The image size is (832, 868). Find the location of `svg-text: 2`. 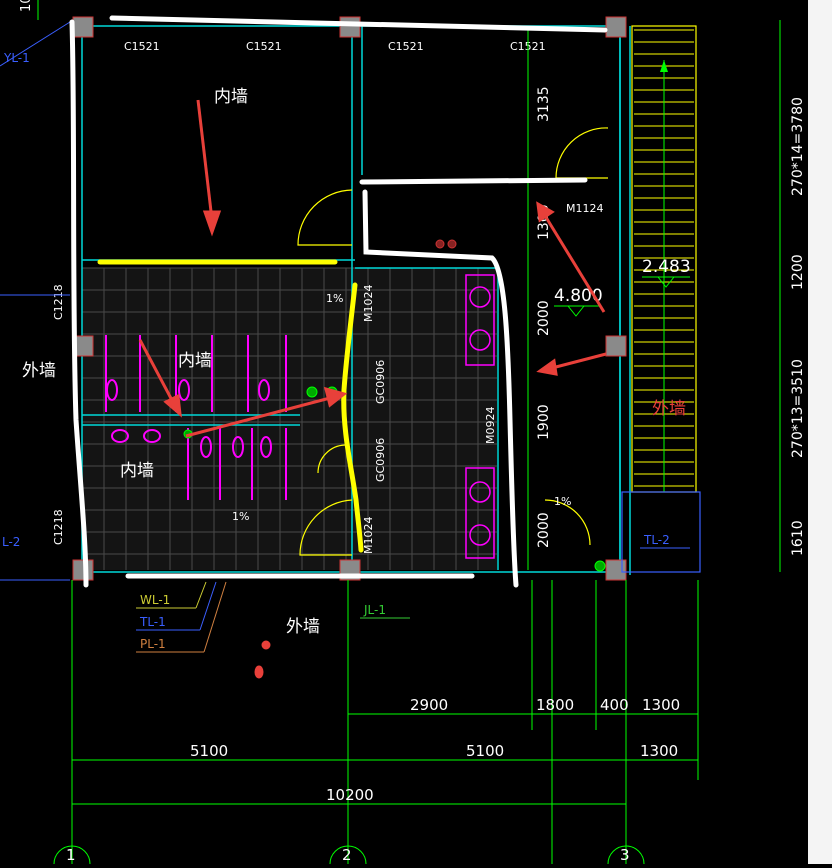

svg-text: 2 is located at coordinates (347, 855).